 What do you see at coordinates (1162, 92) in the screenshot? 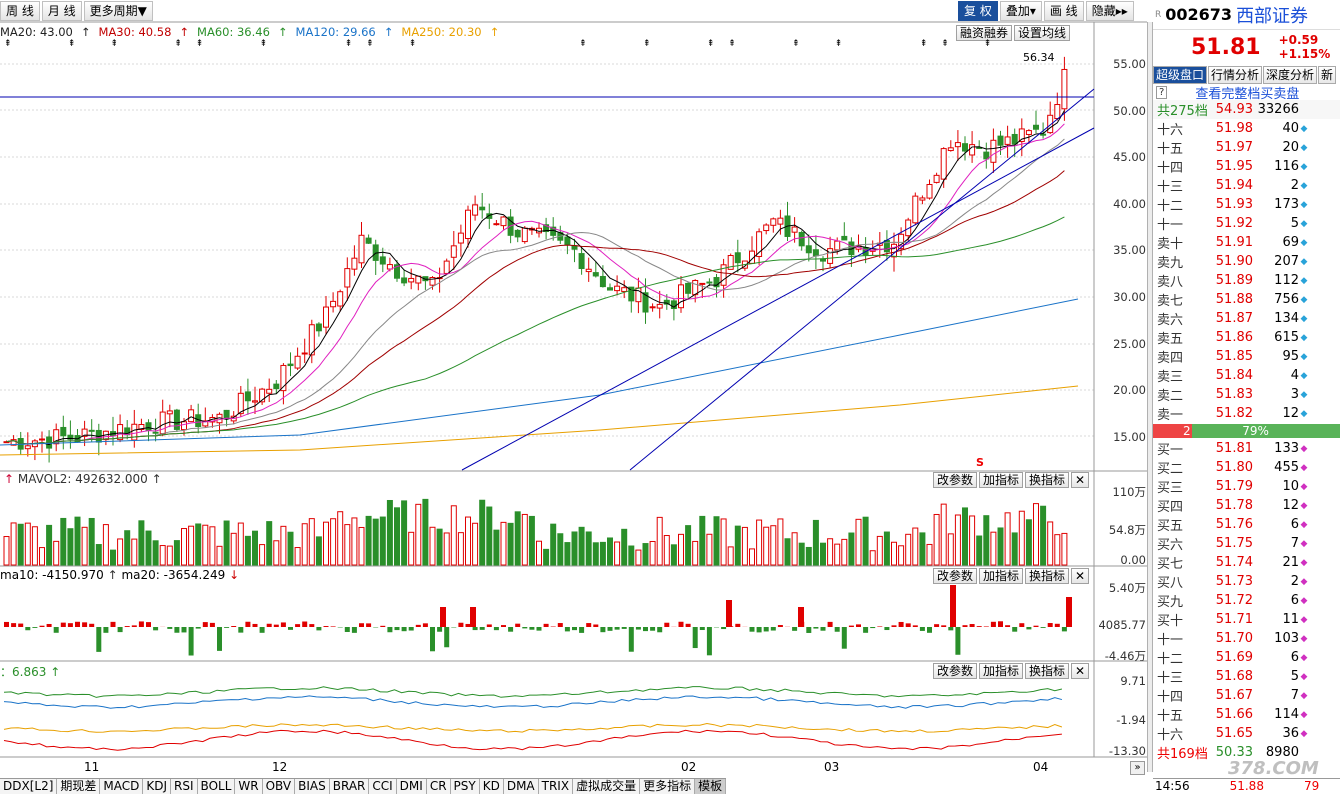
I see `help-icon: ?` at bounding box center [1162, 92].